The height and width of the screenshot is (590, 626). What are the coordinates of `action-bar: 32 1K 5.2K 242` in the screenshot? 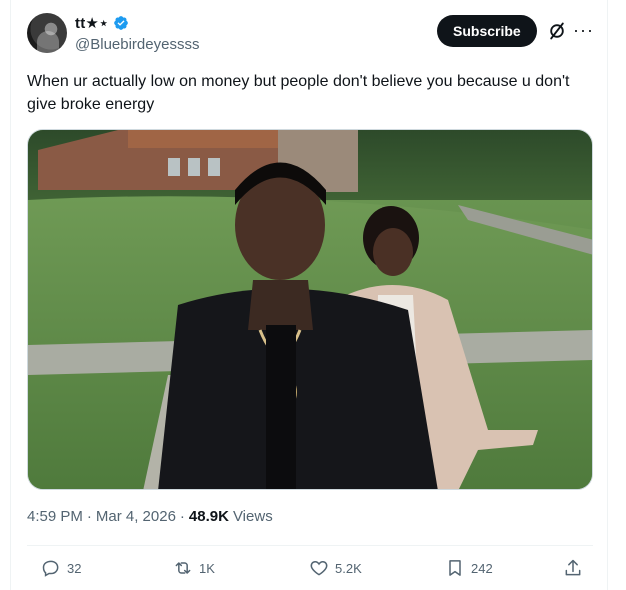 It's located at (310, 570).